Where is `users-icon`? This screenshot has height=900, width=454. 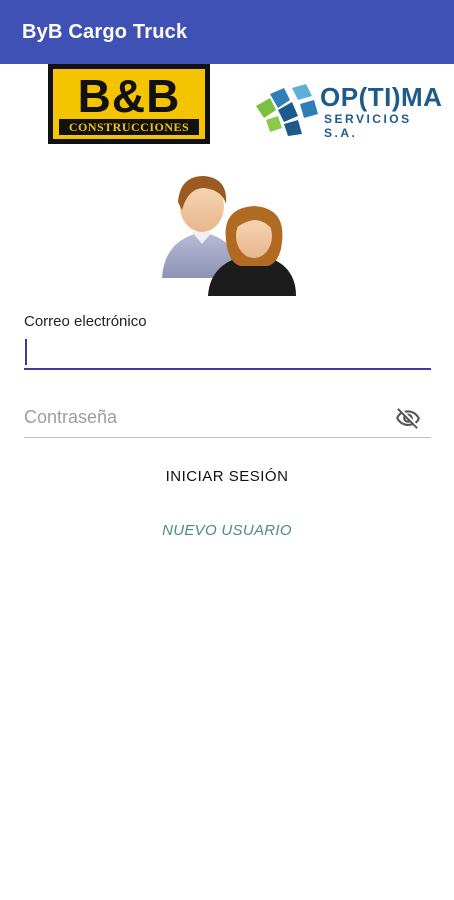 users-icon is located at coordinates (229, 236).